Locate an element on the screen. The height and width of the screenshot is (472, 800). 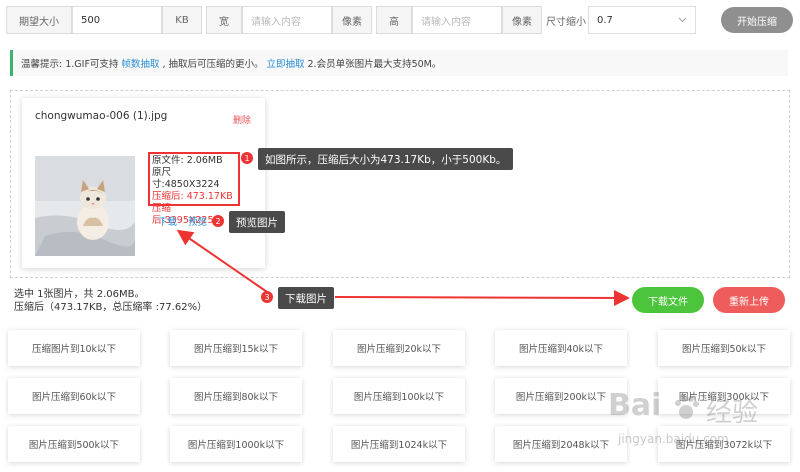
chevron-down-icon is located at coordinates (682, 20).